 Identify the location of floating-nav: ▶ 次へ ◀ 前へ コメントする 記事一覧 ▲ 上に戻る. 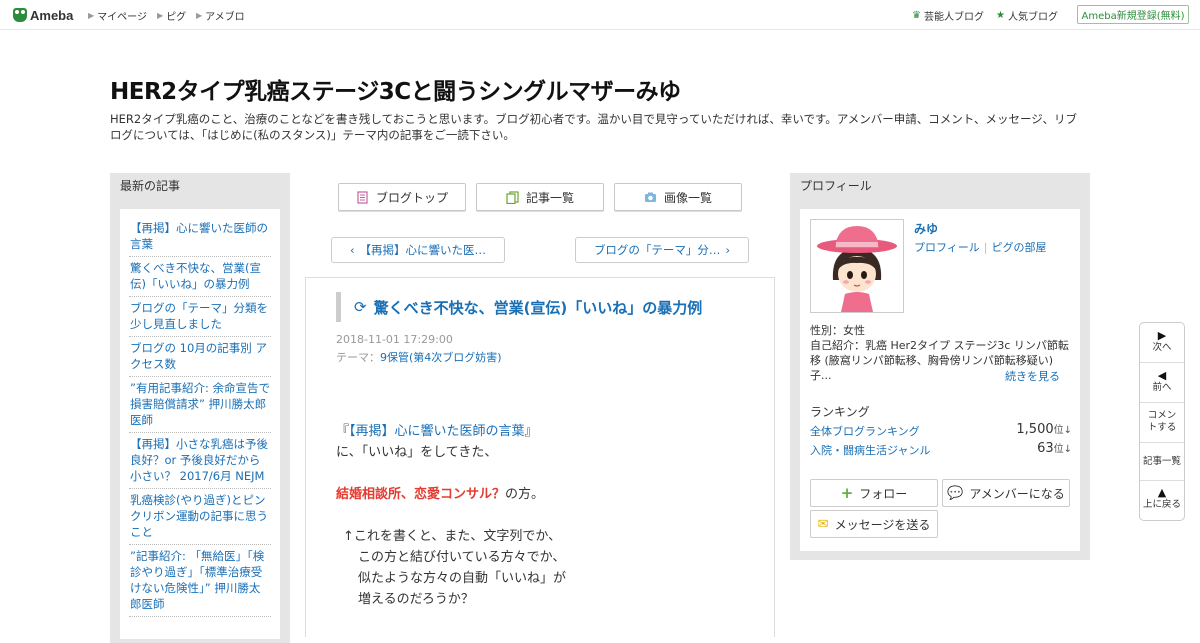
(1162, 421).